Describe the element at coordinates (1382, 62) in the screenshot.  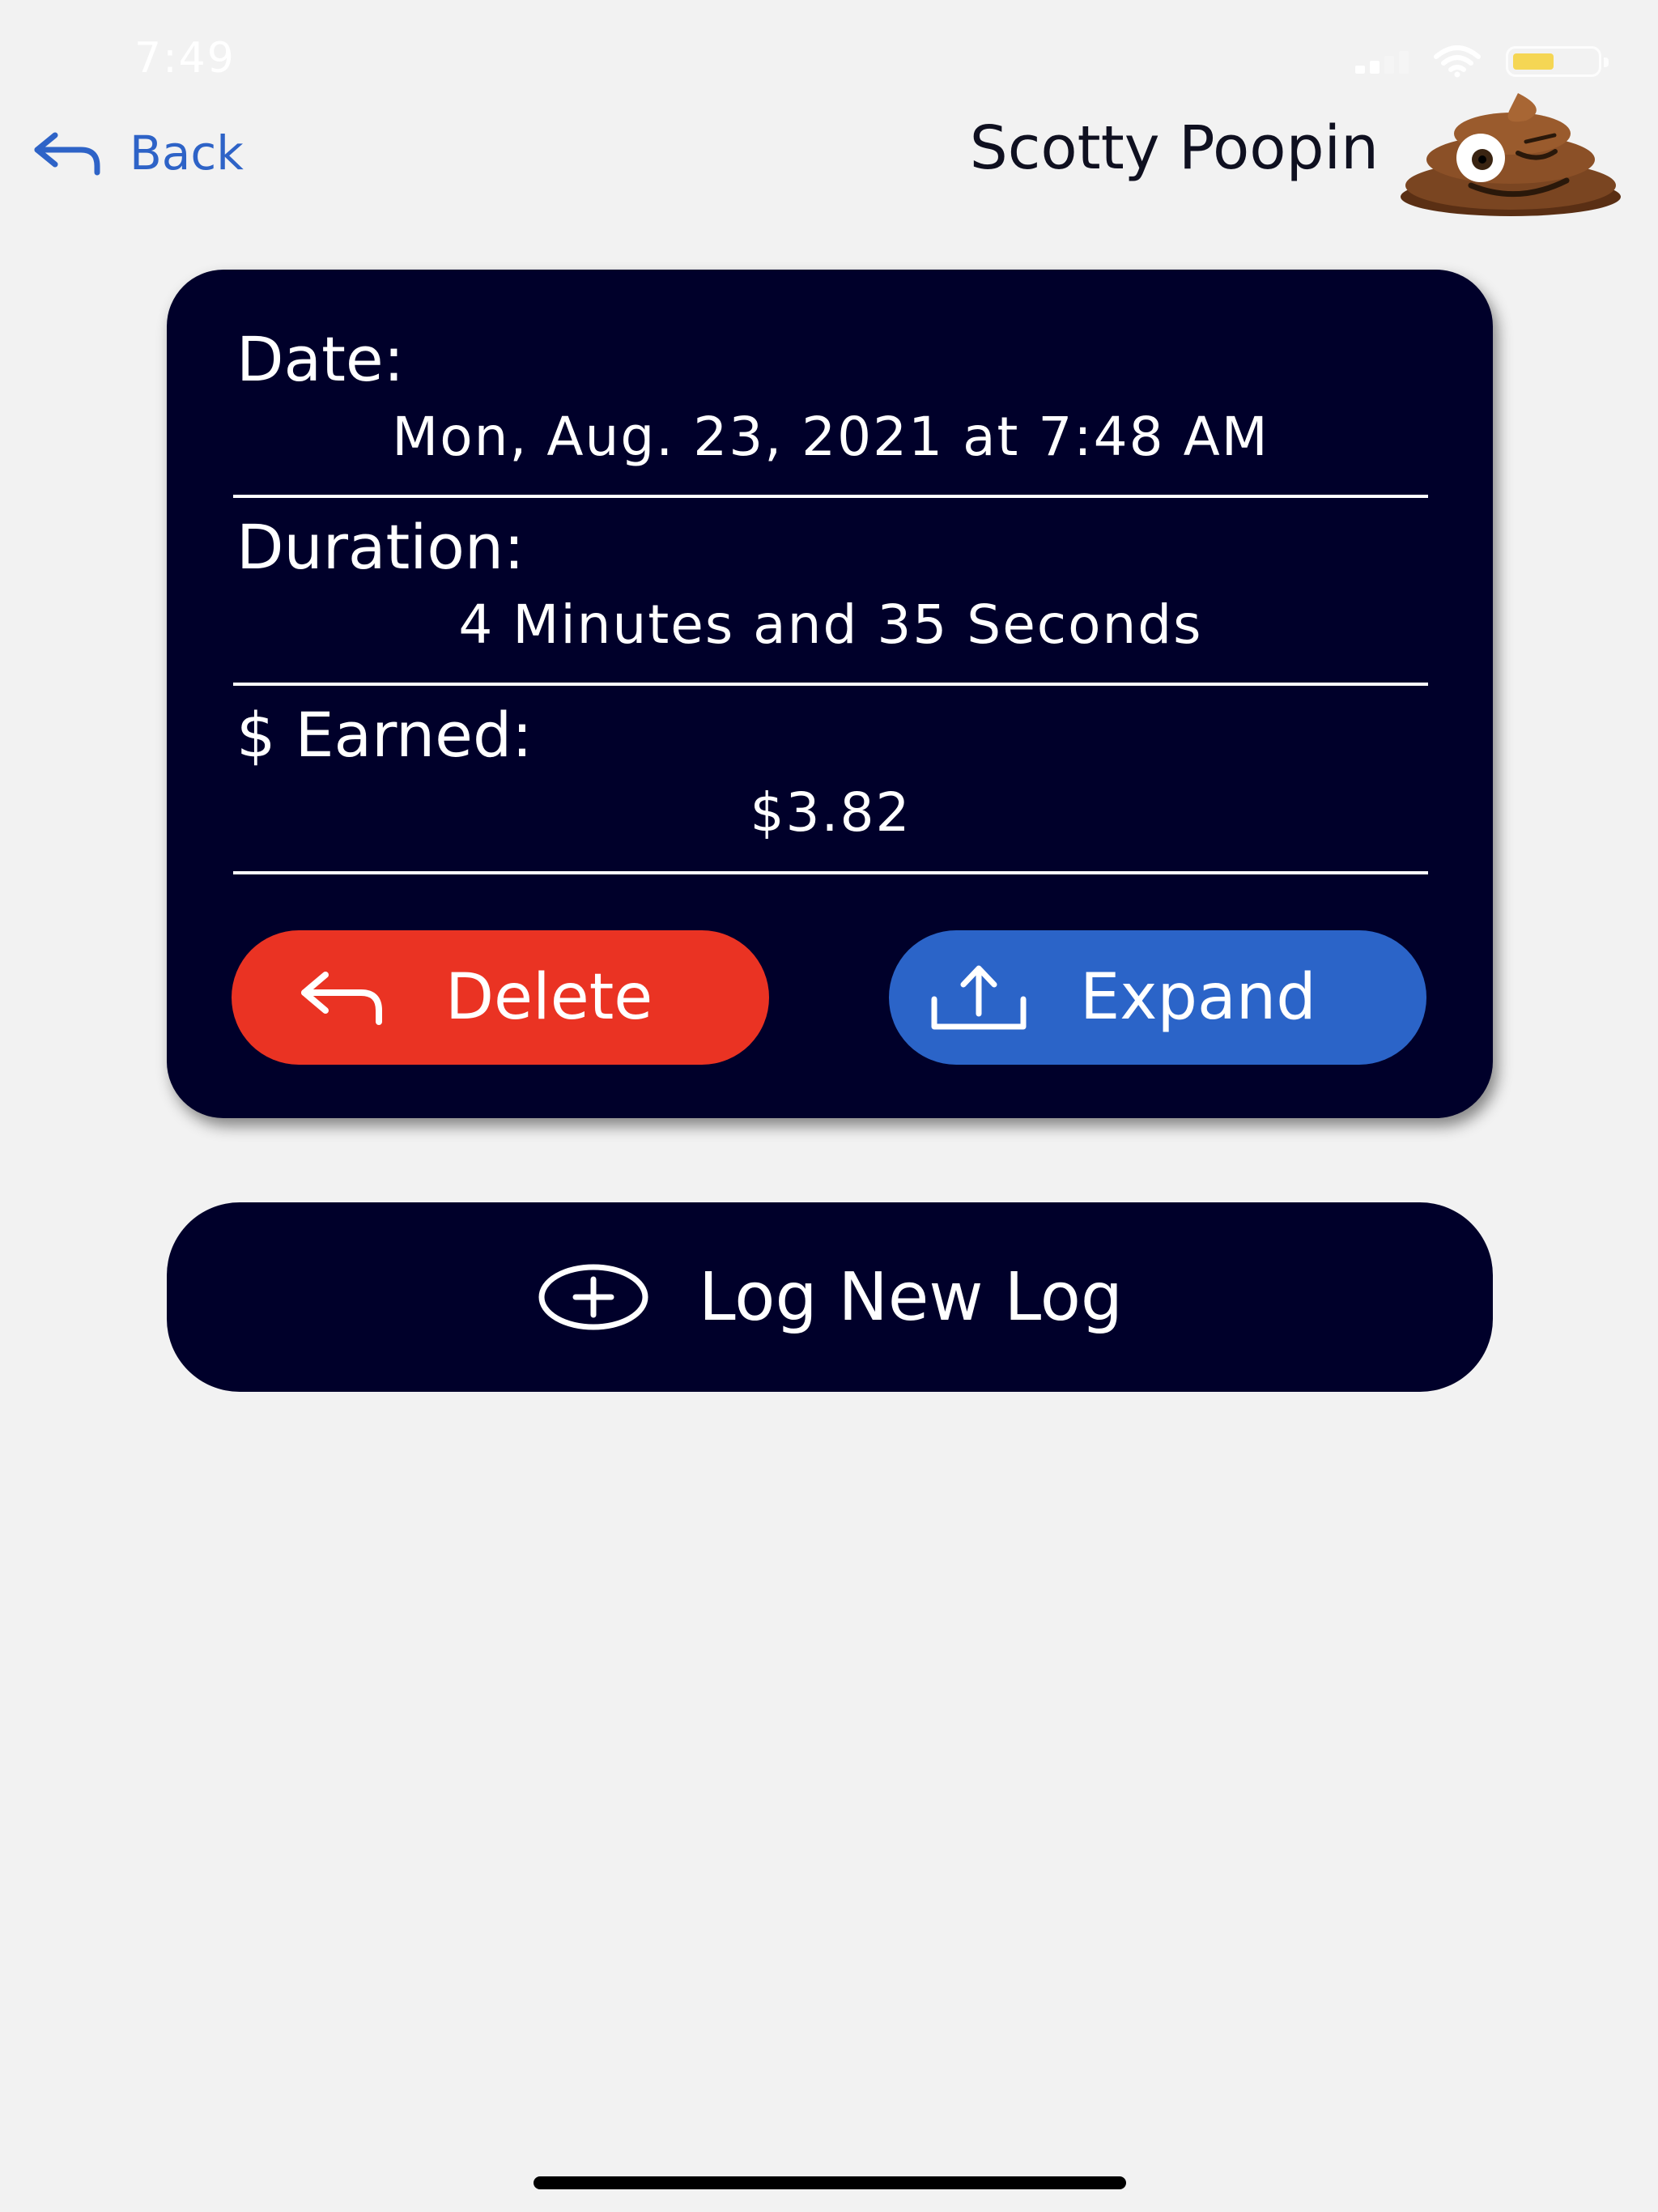
I see `signal-icon` at that location.